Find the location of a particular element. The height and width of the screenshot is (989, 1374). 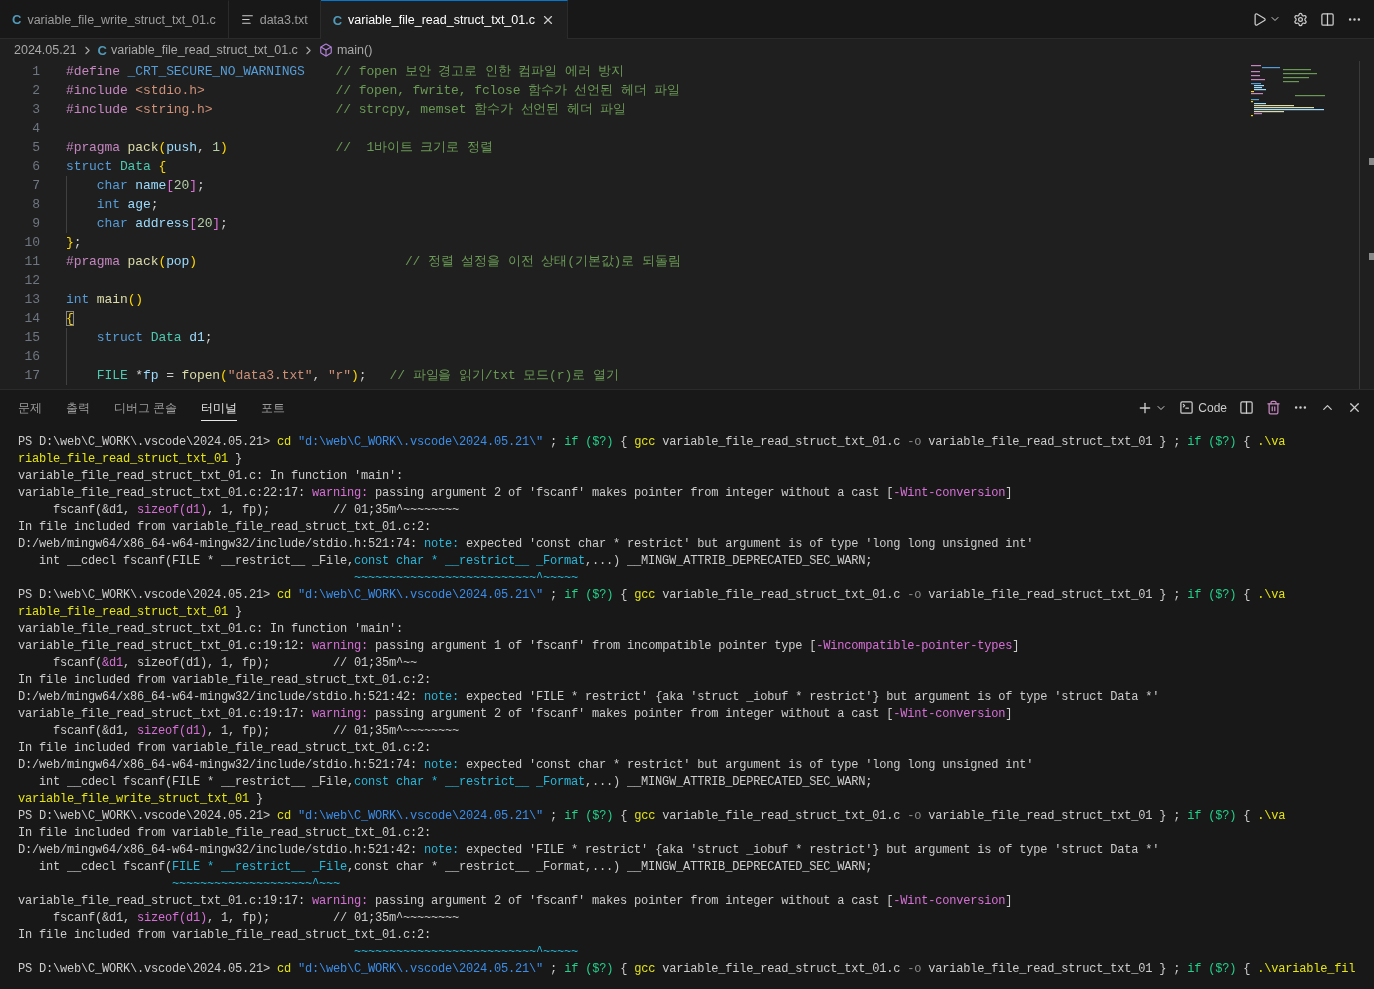

code-line: #include <string.h> // strcpy, memset 함수가 선언된 헤더 파일 is located at coordinates (347, 110).